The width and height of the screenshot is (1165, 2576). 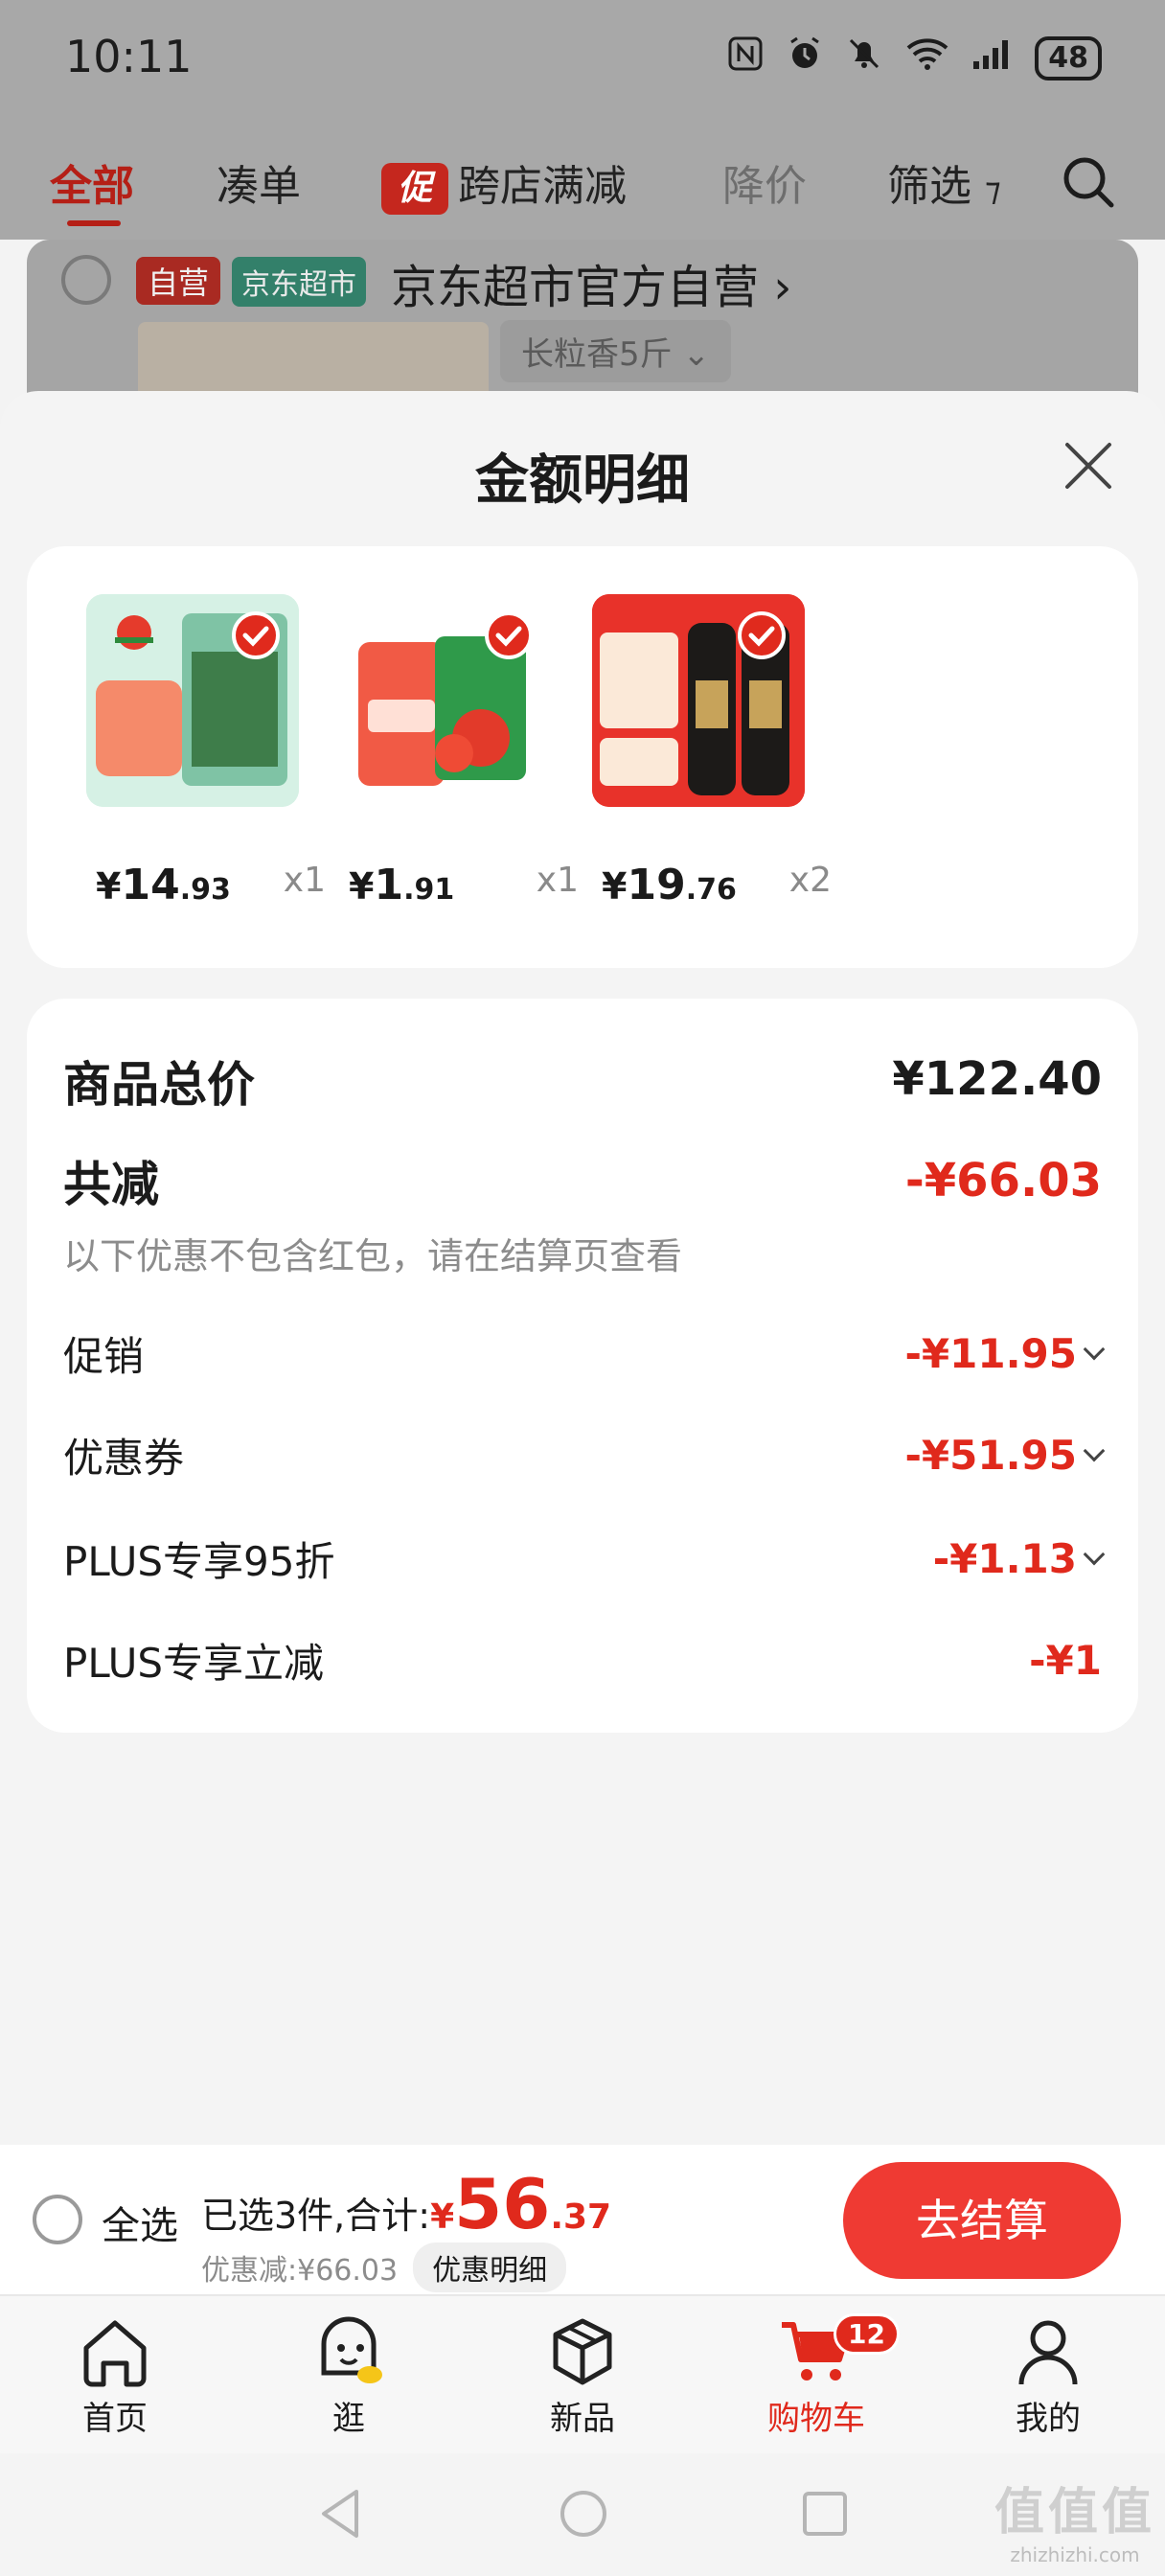 I want to click on nfc-icon, so click(x=745, y=57).